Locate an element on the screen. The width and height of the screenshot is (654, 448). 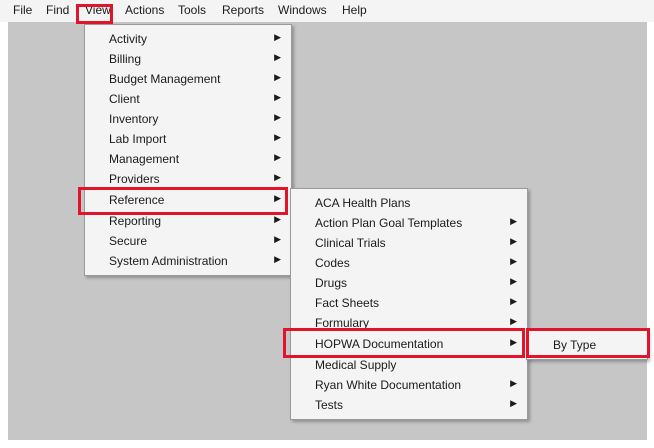
view-item-reference: Reference ▶ is located at coordinates (188, 200).